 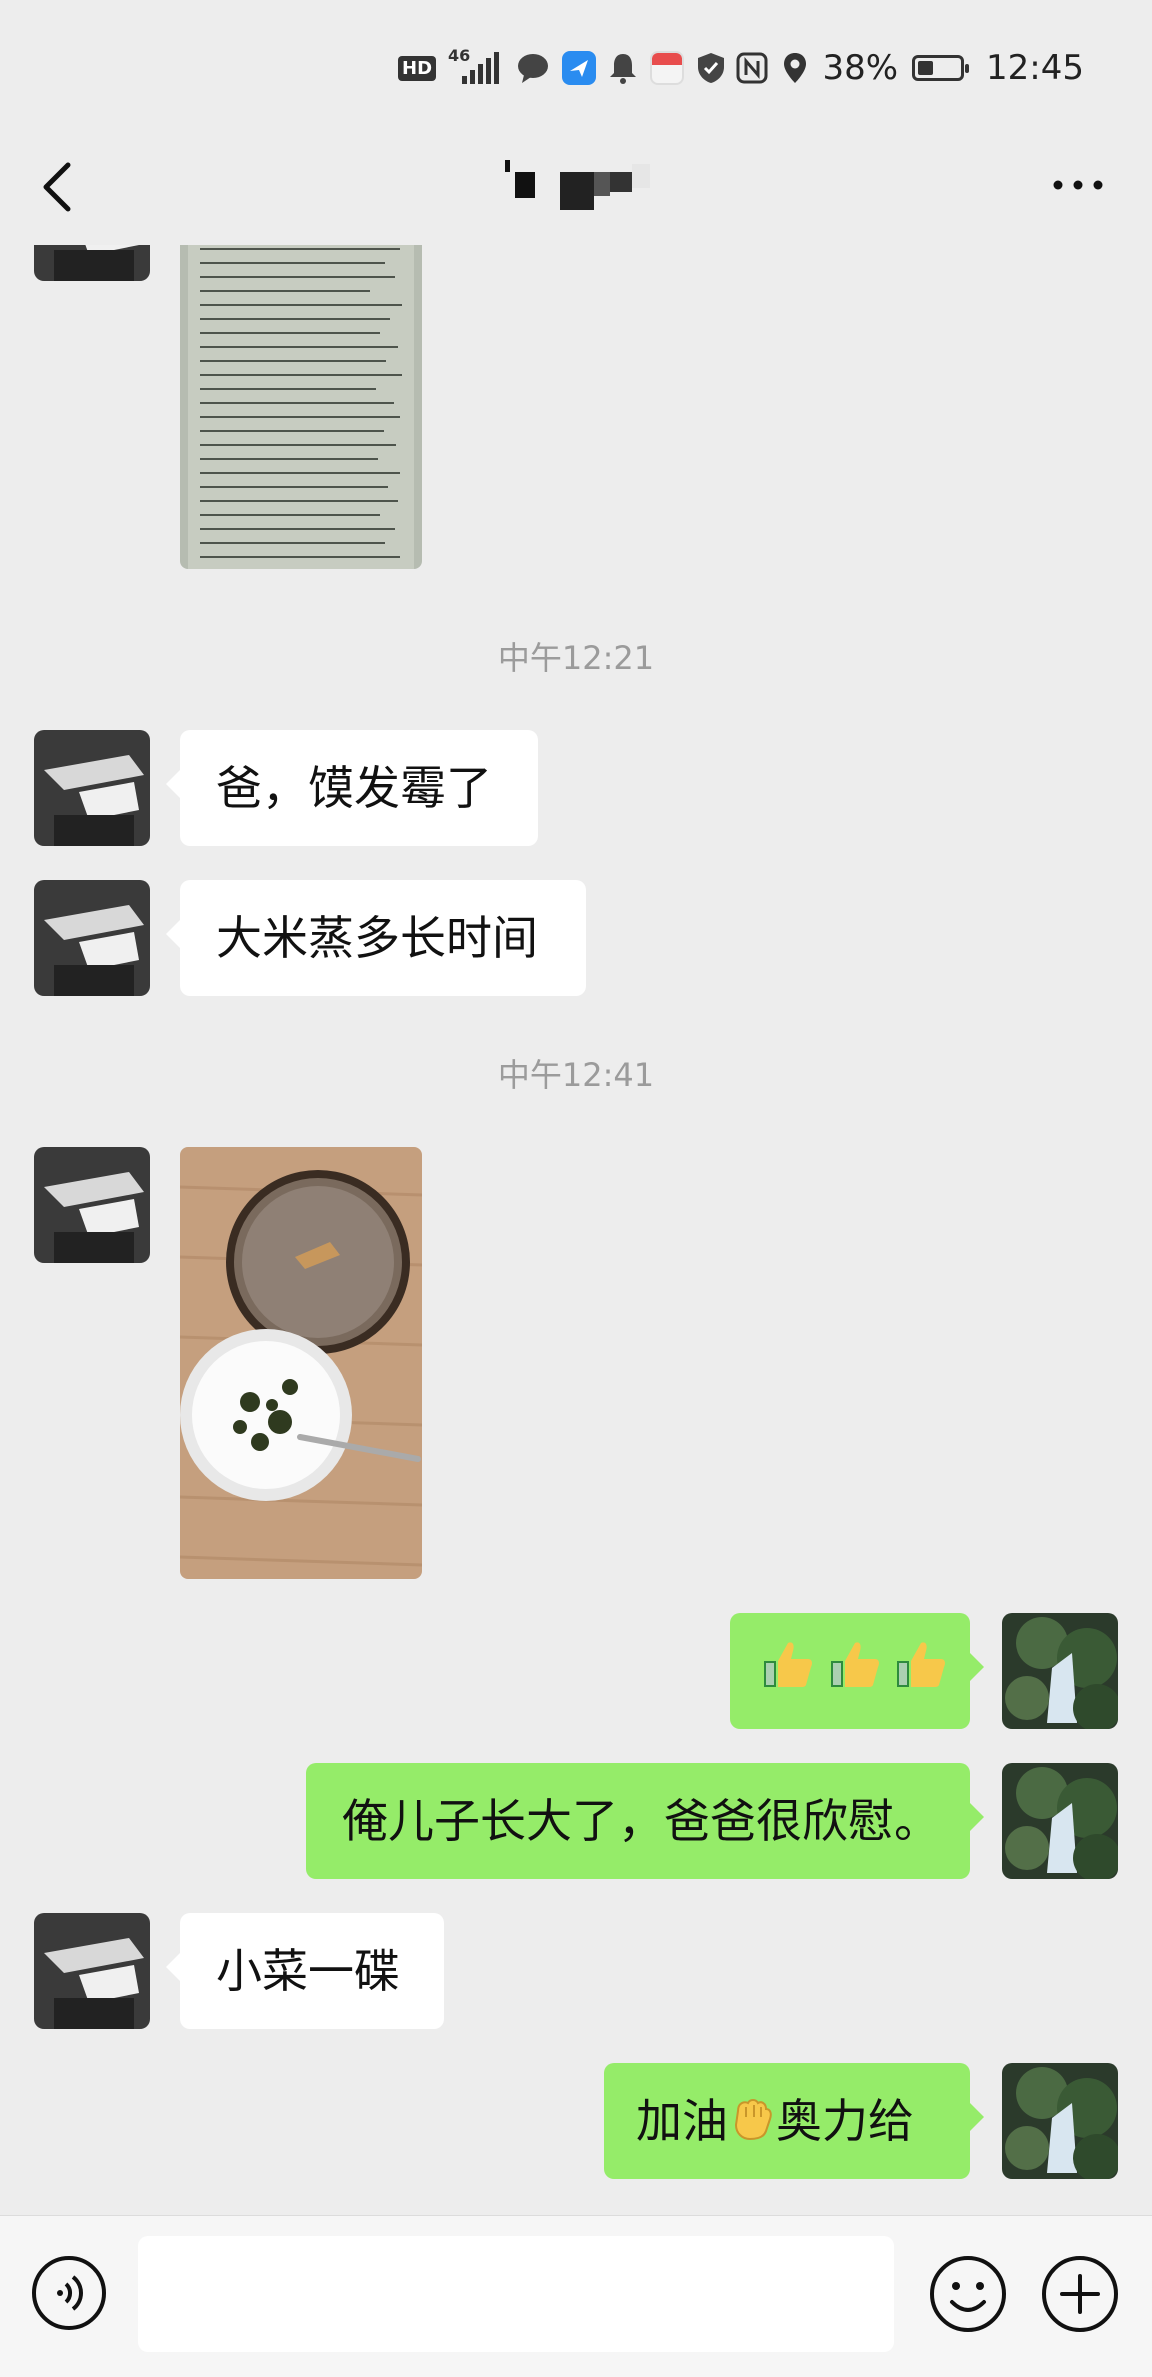 I want to click on nfc-icon, so click(x=752, y=68).